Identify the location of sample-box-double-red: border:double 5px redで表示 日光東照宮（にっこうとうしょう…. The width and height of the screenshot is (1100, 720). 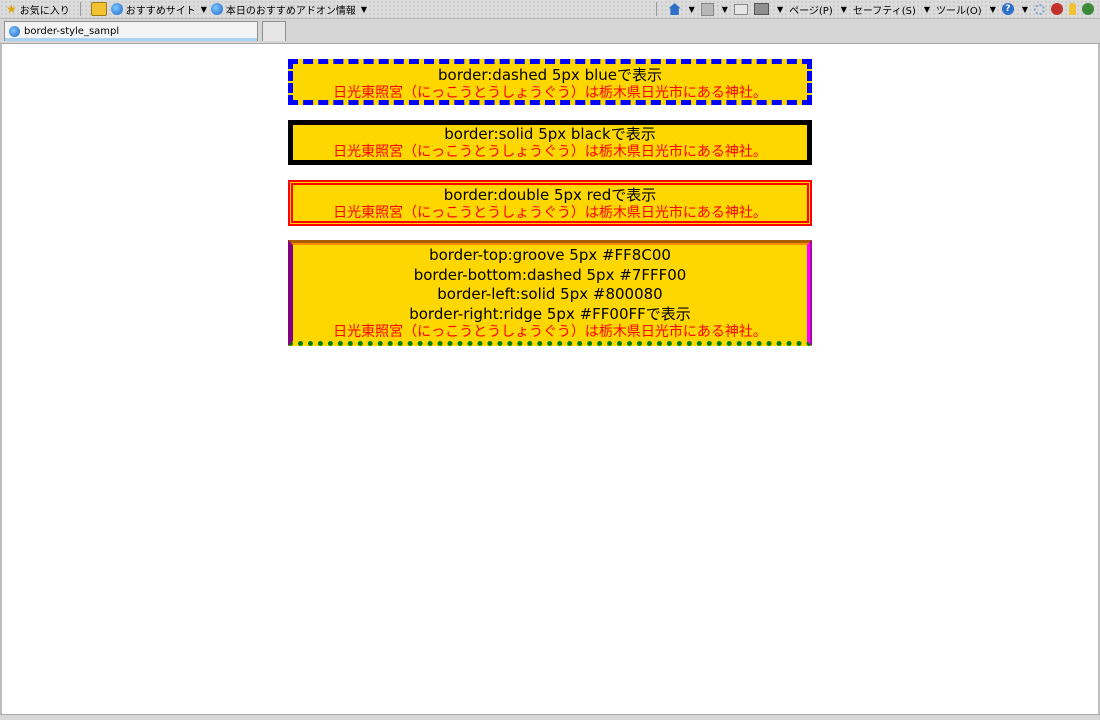
(550, 203).